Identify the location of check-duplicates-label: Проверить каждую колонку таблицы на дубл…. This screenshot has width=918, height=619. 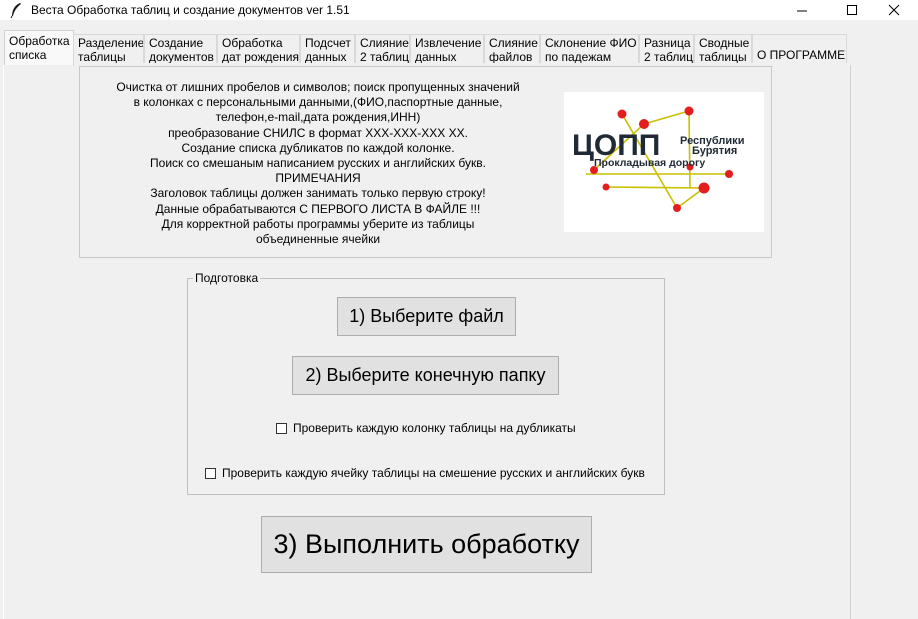
(434, 428).